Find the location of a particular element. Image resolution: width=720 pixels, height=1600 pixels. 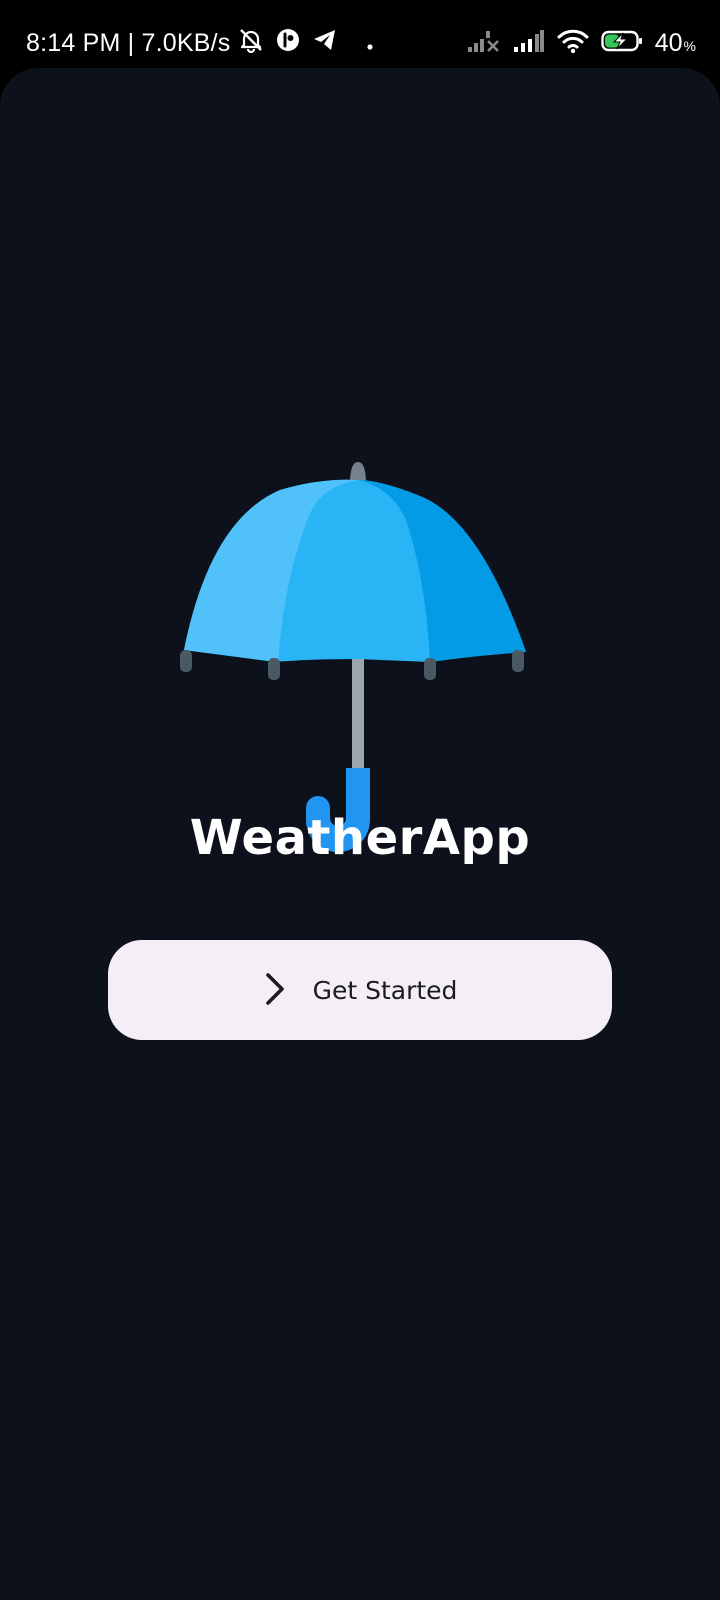

get-started-label: Get Started is located at coordinates (385, 990).